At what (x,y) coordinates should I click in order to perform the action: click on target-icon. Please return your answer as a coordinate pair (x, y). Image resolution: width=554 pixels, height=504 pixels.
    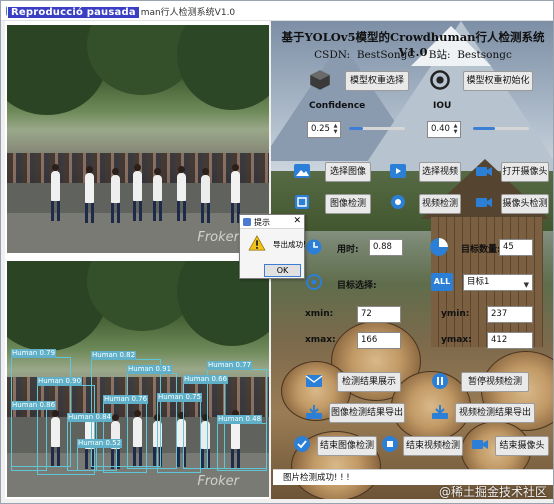
    Looking at the image, I should click on (440, 80).